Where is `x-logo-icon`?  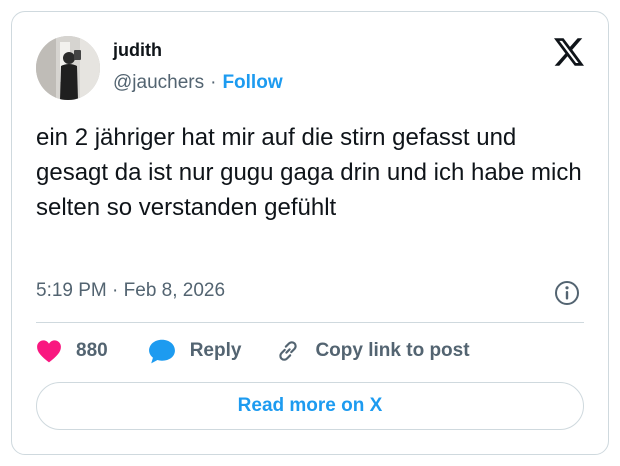
x-logo-icon is located at coordinates (569, 52).